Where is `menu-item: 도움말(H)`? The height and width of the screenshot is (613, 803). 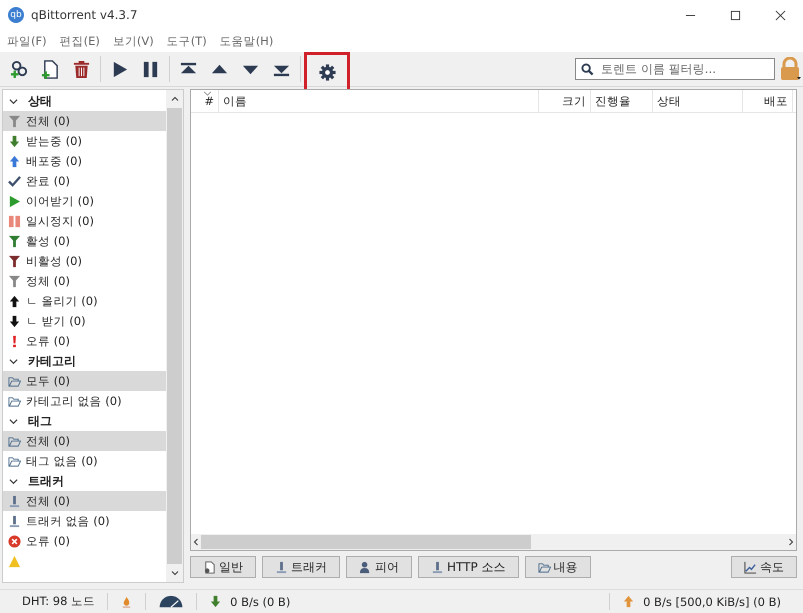
menu-item: 도움말(H) is located at coordinates (246, 41).